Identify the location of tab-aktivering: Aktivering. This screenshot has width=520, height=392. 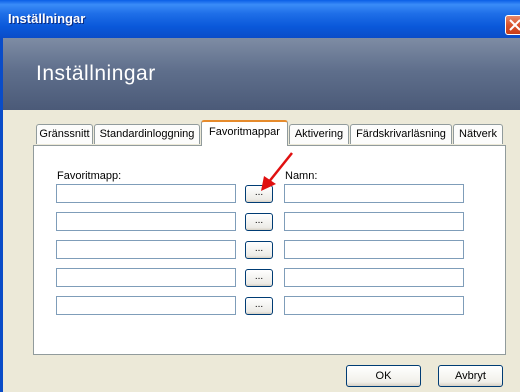
(319, 134).